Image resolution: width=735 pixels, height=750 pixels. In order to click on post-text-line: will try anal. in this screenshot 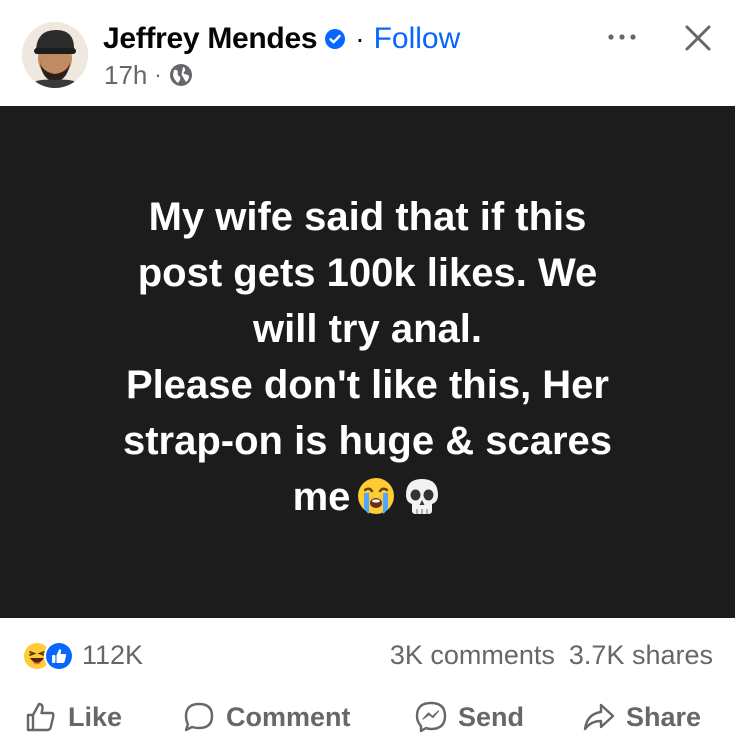, I will do `click(367, 329)`.